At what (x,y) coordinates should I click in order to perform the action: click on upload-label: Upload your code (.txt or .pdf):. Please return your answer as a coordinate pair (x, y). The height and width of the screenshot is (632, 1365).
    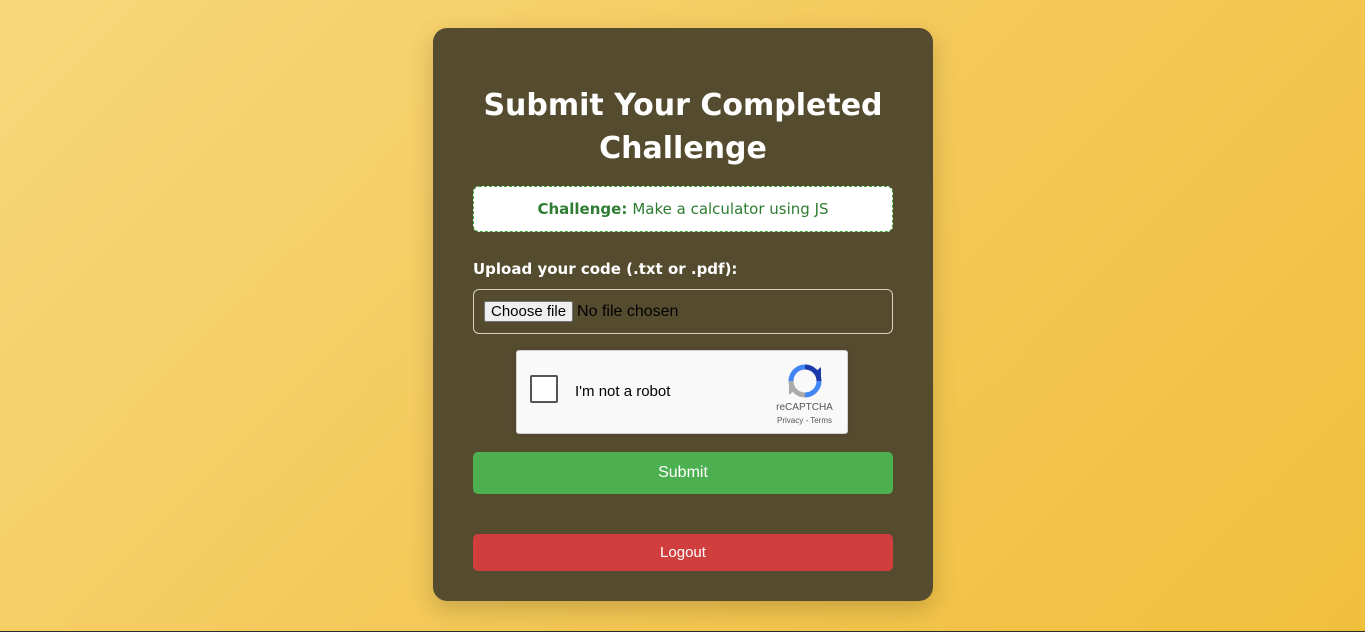
    Looking at the image, I should click on (605, 269).